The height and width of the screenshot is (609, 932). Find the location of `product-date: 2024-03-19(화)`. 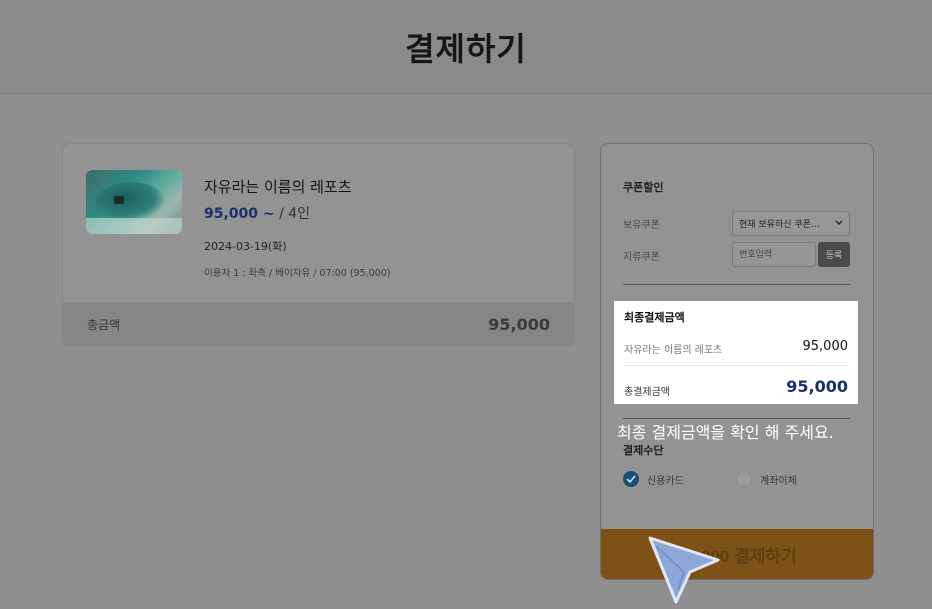

product-date: 2024-03-19(화) is located at coordinates (245, 246).